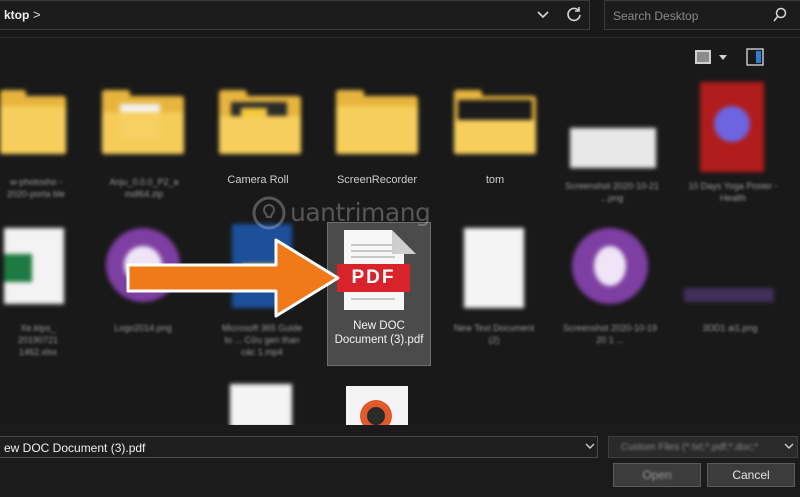 This screenshot has height=497, width=800. Describe the element at coordinates (38, 340) in the screenshot. I see `item-label-blurred: Xe.ktps_ 20190721 1462.xlsx` at that location.